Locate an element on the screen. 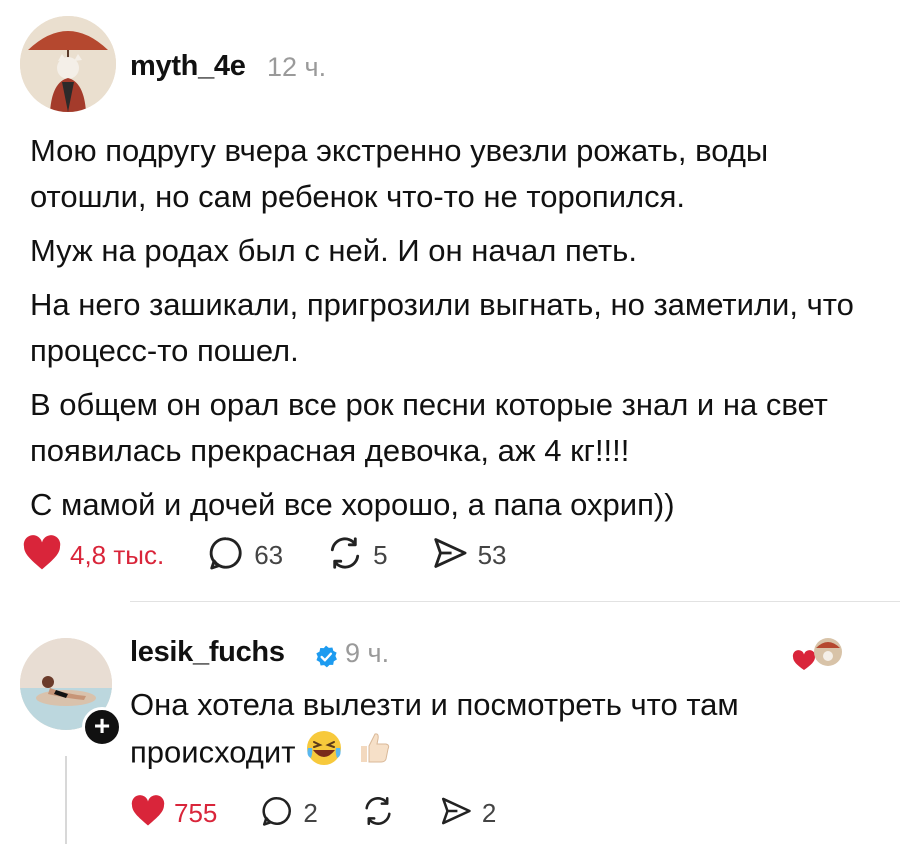 The image size is (900, 848). like-button: 755 is located at coordinates (173, 813).